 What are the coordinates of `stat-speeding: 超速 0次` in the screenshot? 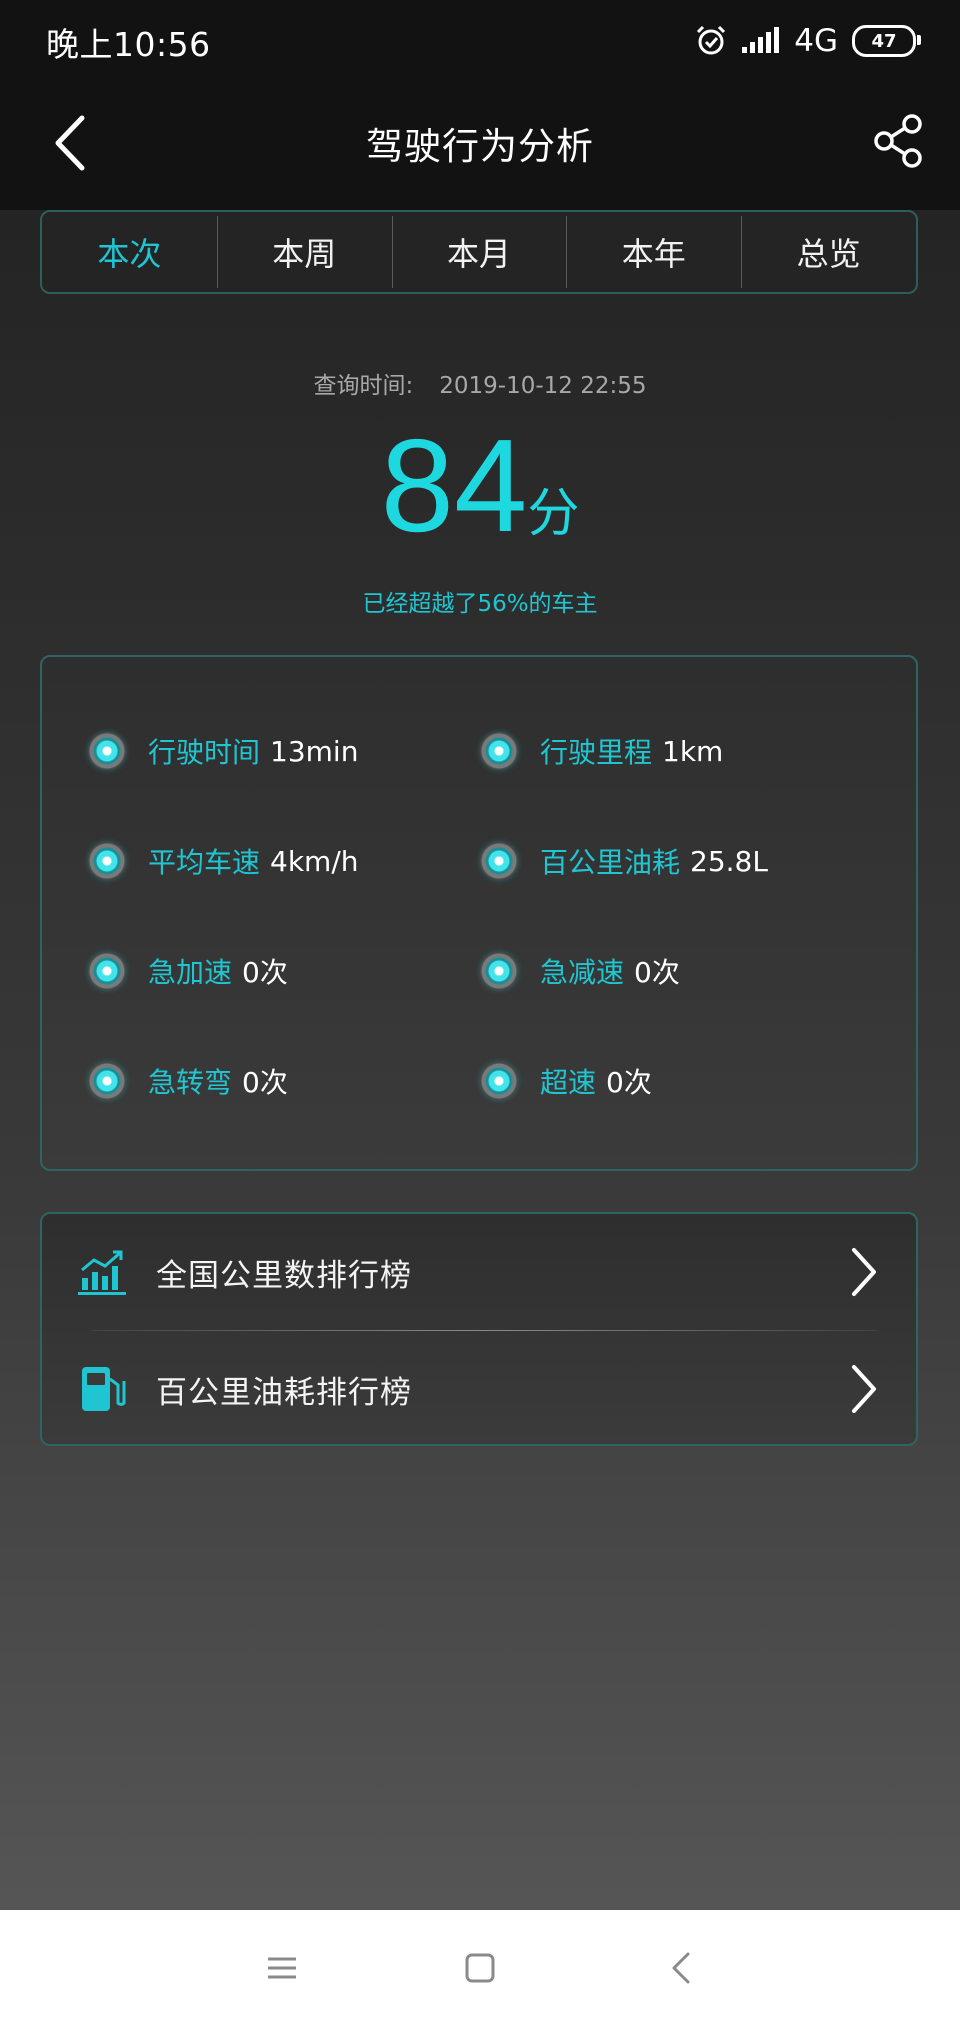 It's located at (566, 1081).